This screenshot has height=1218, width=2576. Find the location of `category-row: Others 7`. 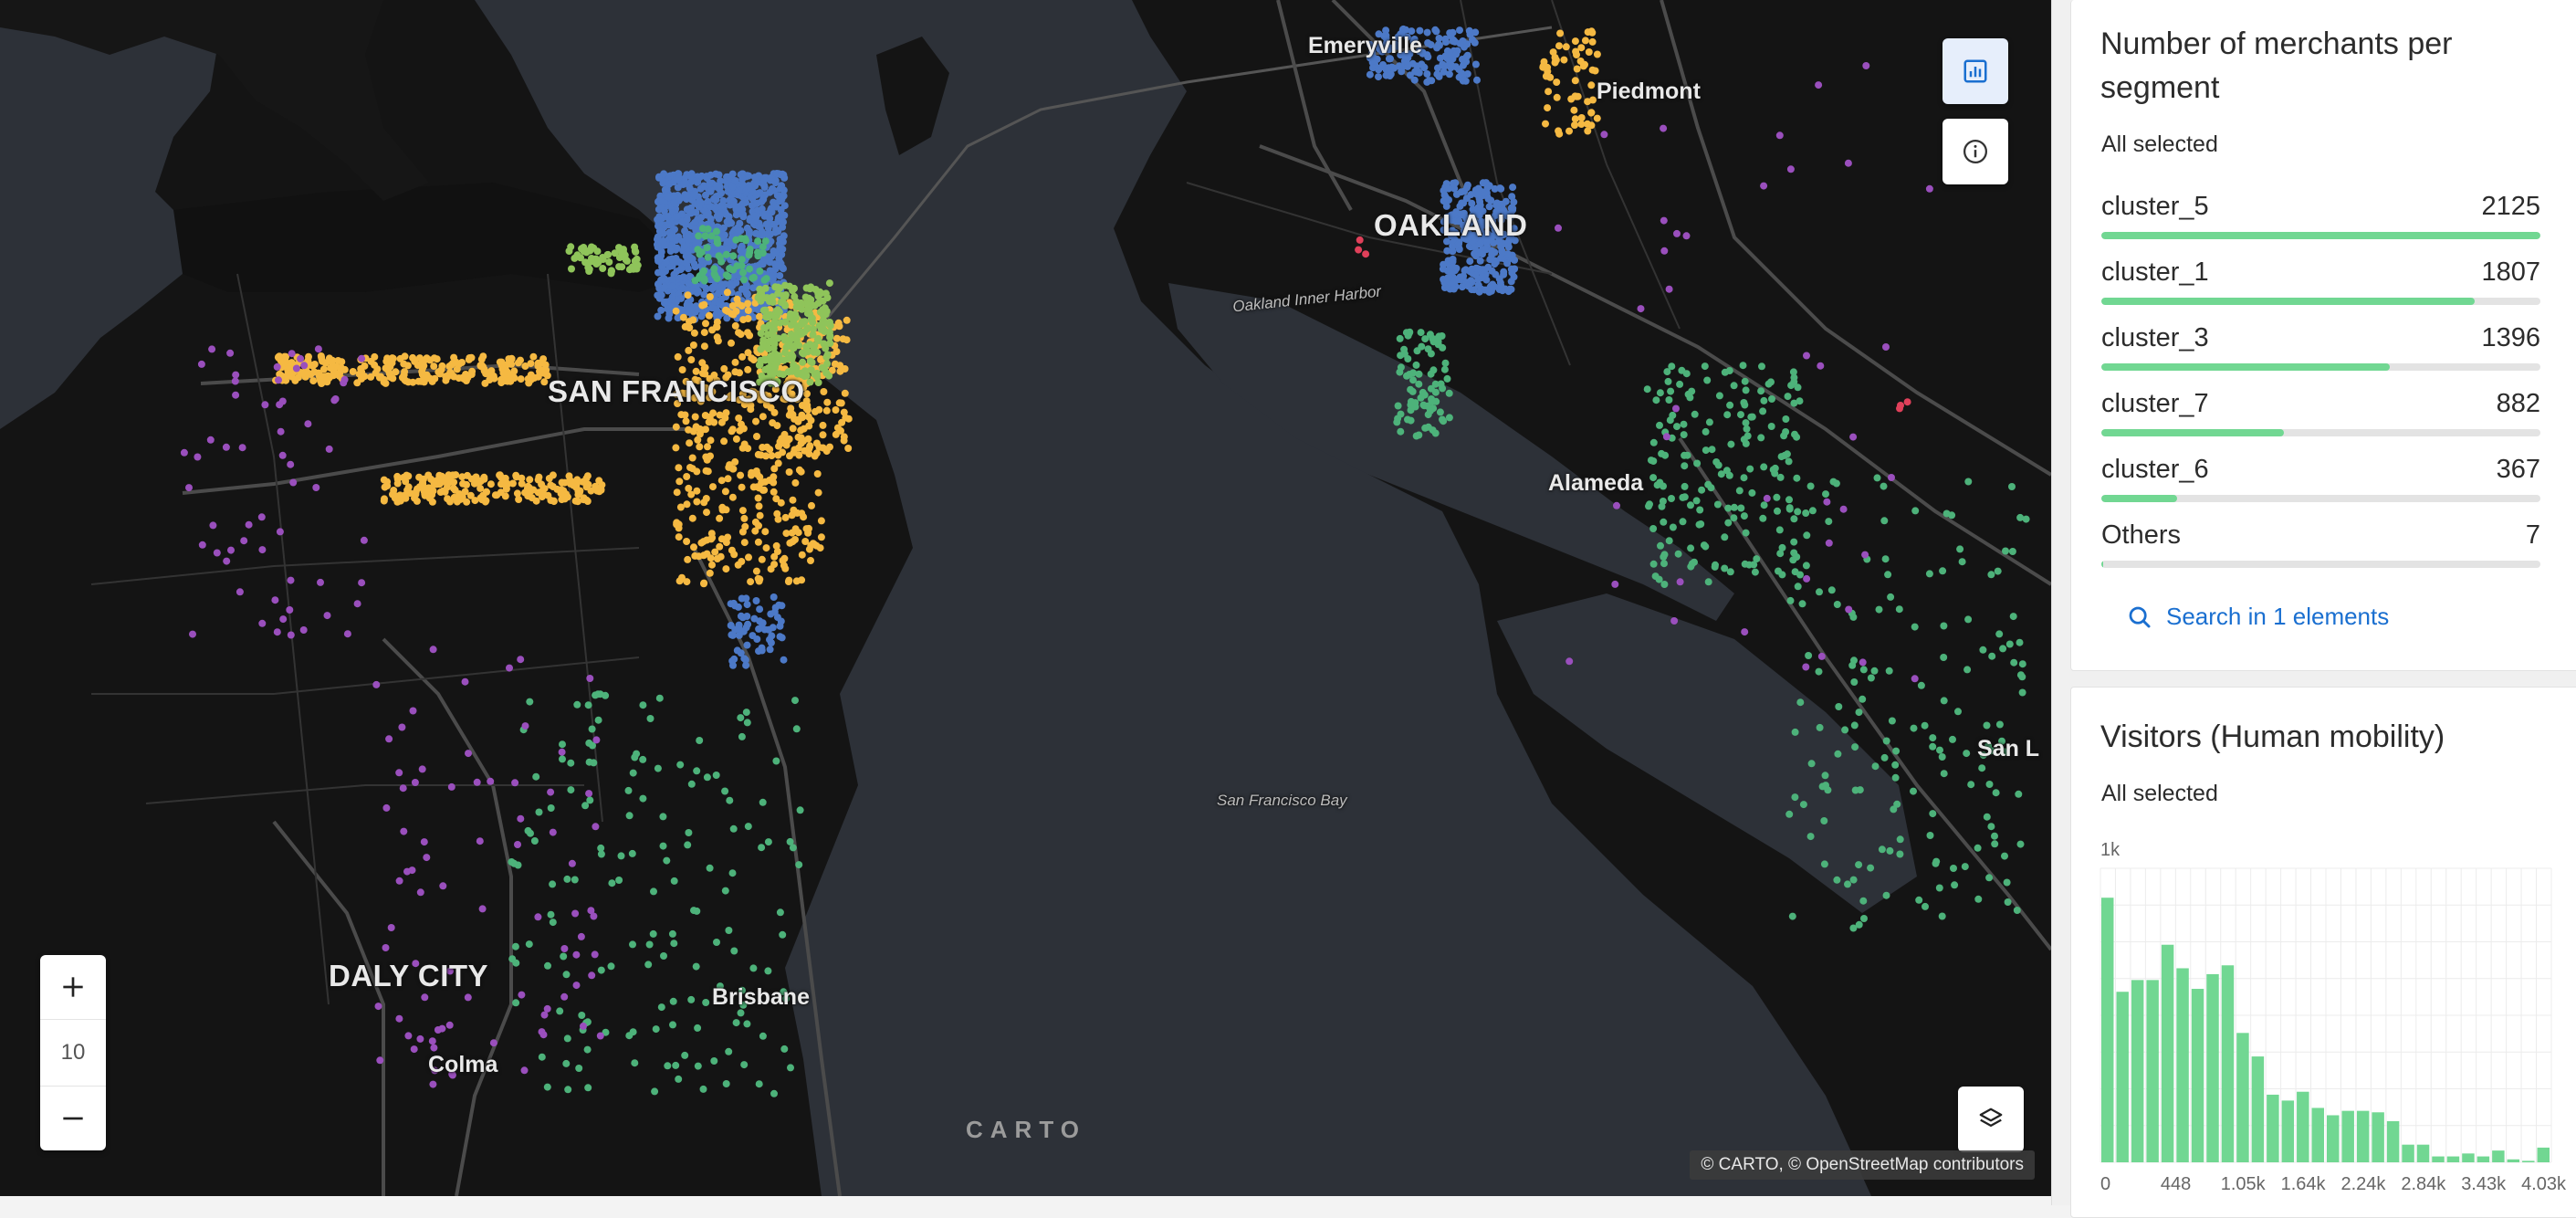

category-row: Others 7 is located at coordinates (2320, 546).